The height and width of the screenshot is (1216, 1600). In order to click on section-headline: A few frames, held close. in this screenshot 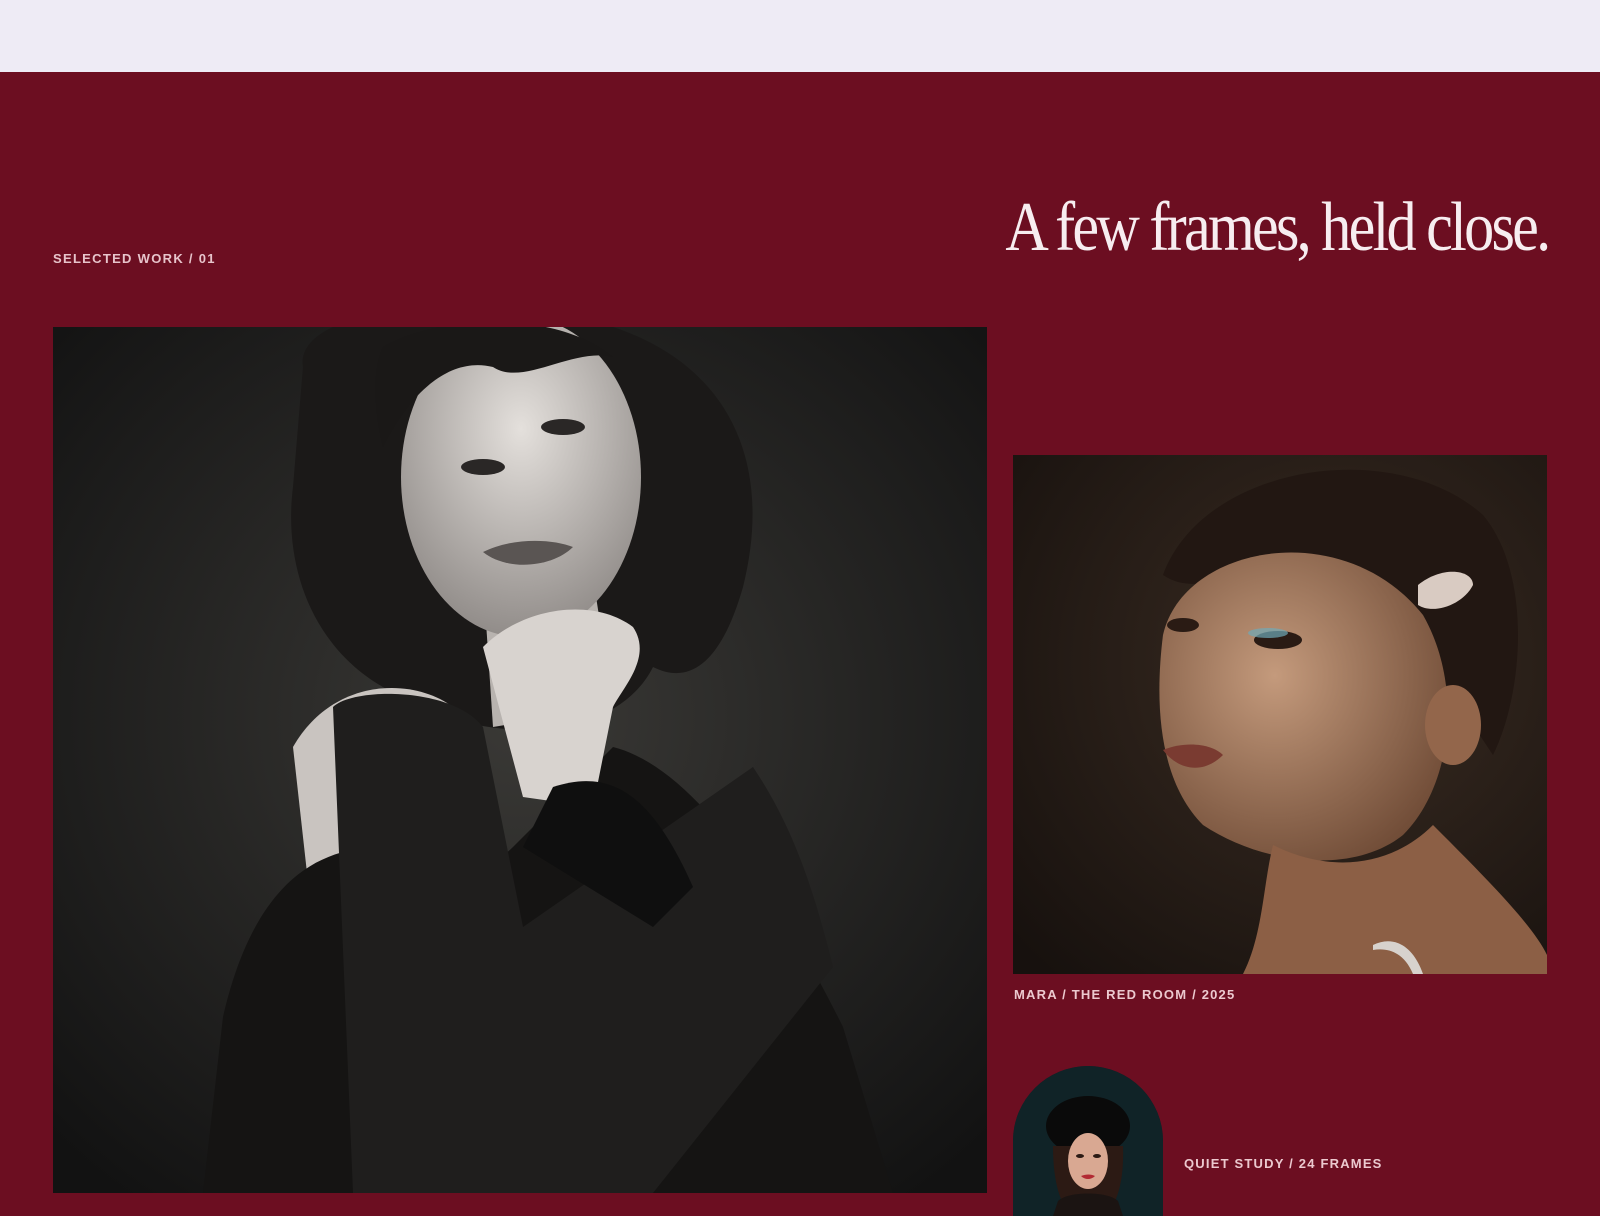, I will do `click(1277, 227)`.